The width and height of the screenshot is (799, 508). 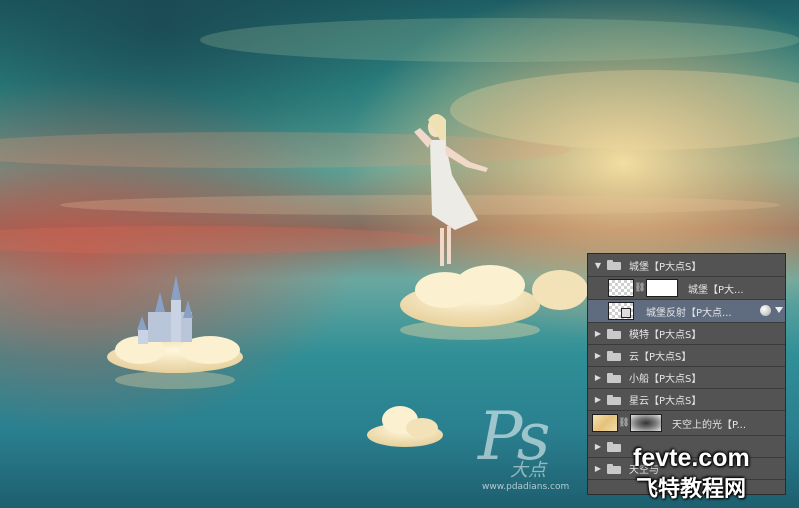 I want to click on effects-icon, so click(x=765, y=310).